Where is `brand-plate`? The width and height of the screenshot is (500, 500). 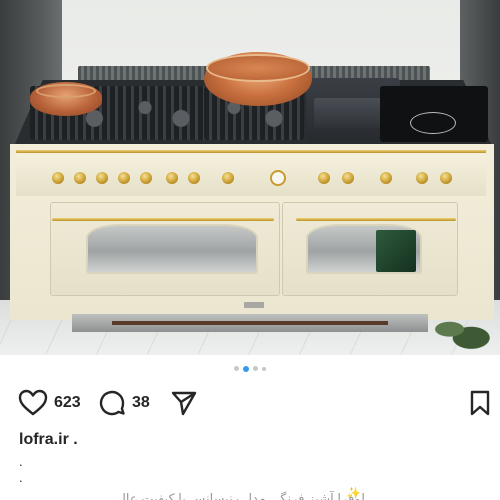 brand-plate is located at coordinates (254, 305).